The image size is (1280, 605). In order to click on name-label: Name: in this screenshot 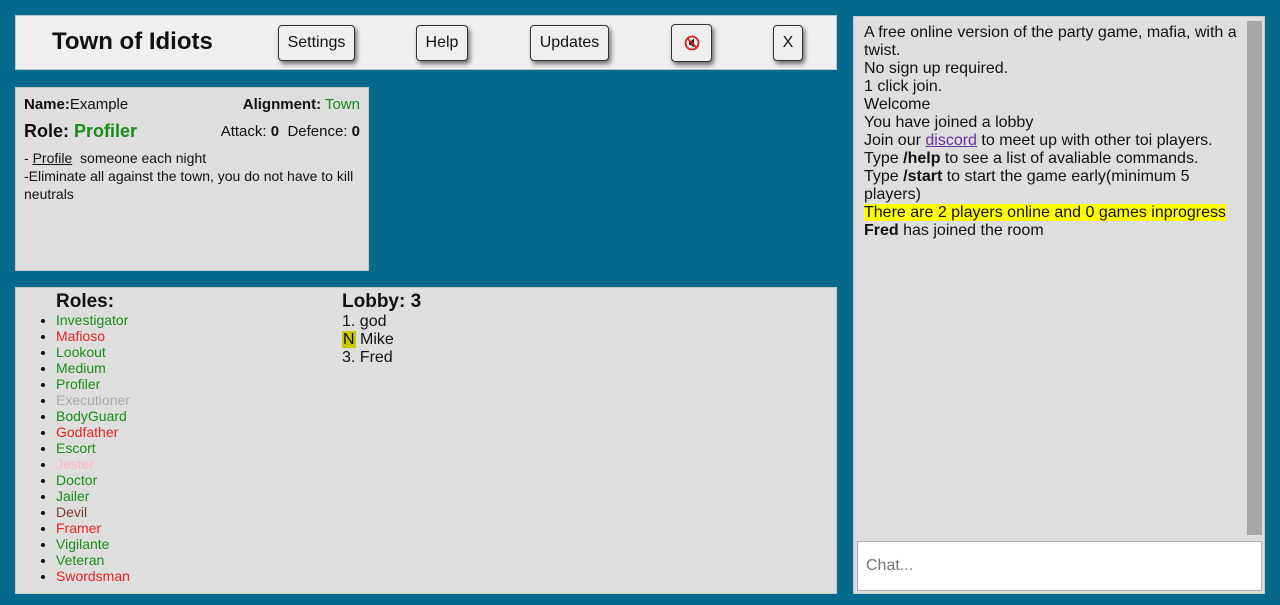, I will do `click(47, 104)`.